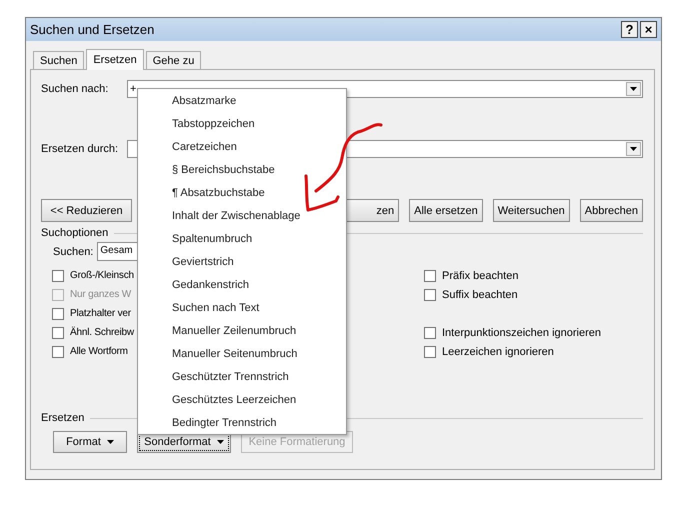 This screenshot has height=509, width=685. Describe the element at coordinates (100, 294) in the screenshot. I see `checkbox-label: Nur ganzes W` at that location.